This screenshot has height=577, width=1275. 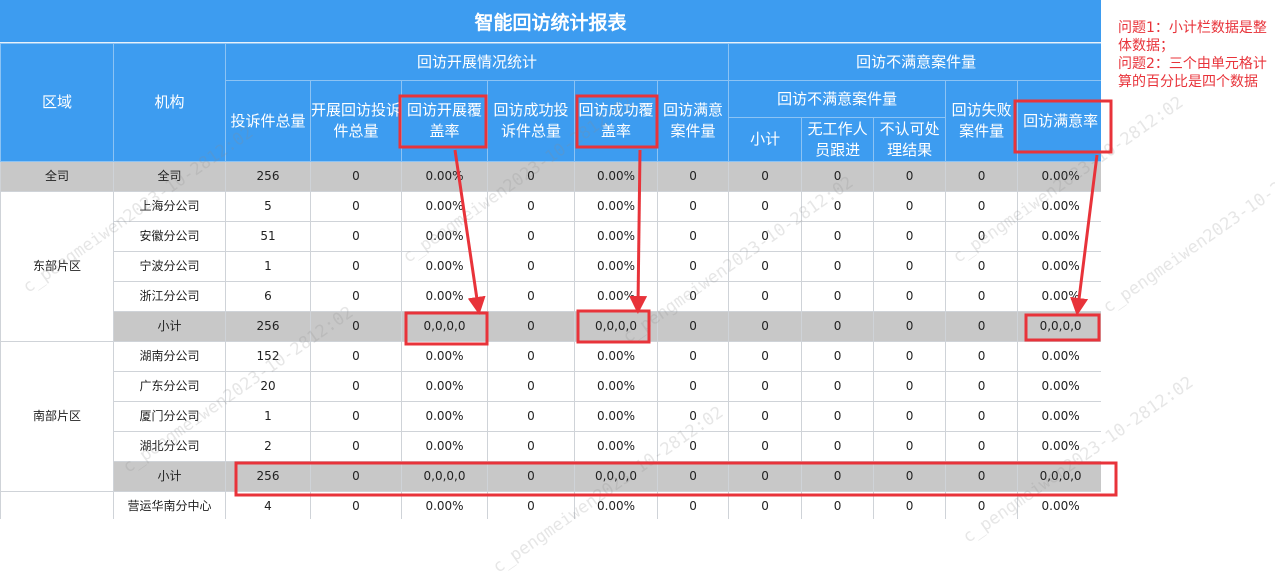 What do you see at coordinates (1192, 37) in the screenshot?
I see `annotation-note: 问题1：小计栏数据是整体数据；` at bounding box center [1192, 37].